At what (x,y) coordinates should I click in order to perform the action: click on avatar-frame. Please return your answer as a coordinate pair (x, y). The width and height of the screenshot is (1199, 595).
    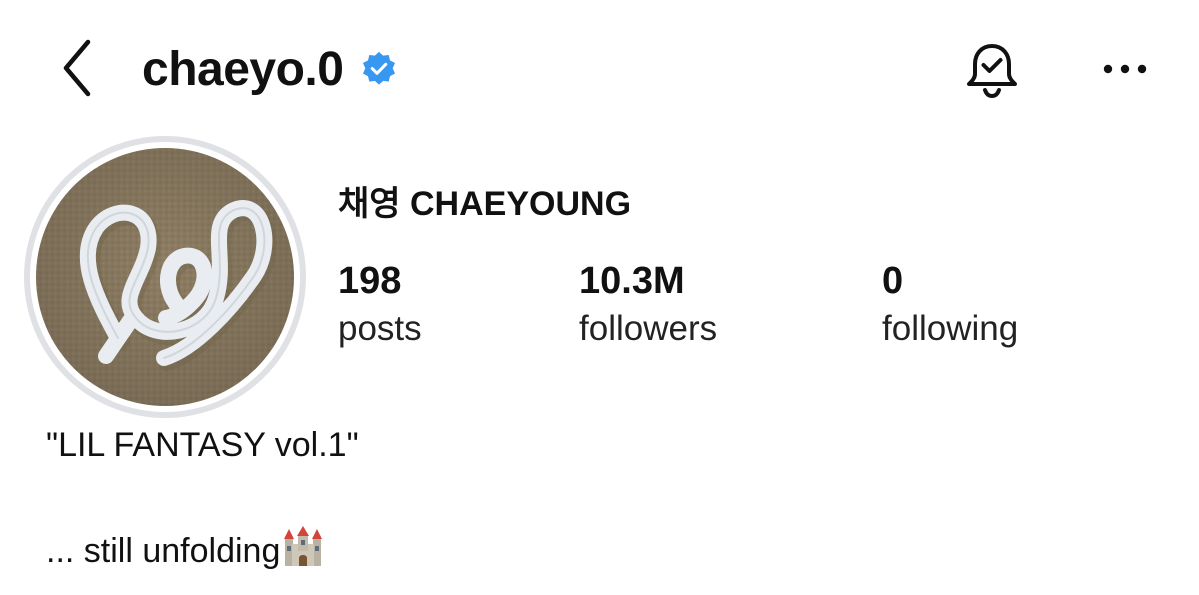
    Looking at the image, I should click on (165, 277).